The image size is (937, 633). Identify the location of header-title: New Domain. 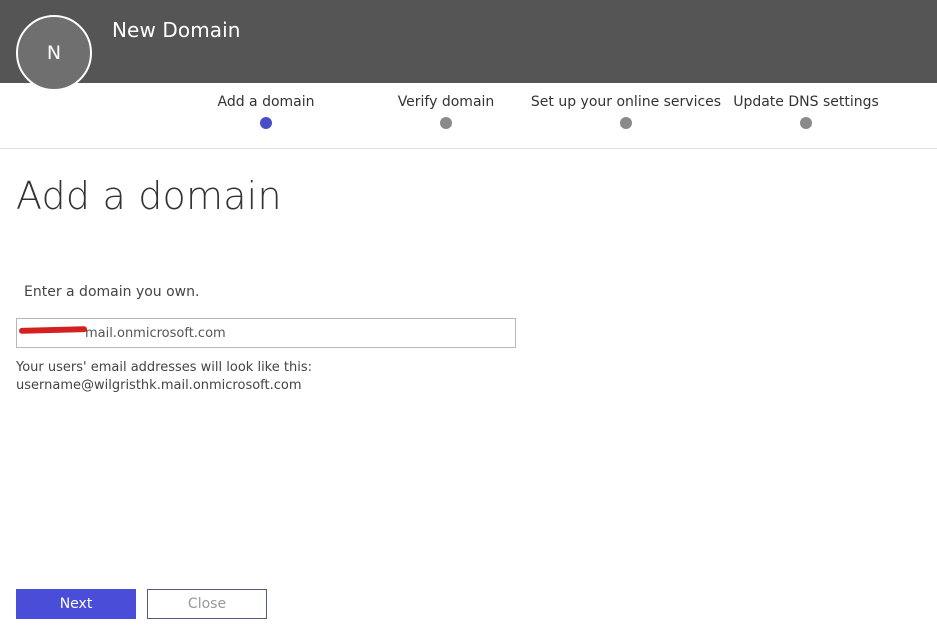
(176, 30).